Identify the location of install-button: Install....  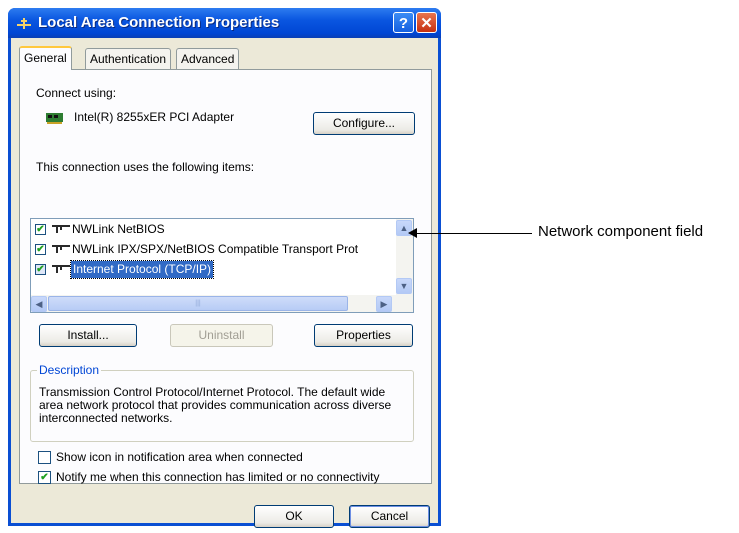
(88, 335).